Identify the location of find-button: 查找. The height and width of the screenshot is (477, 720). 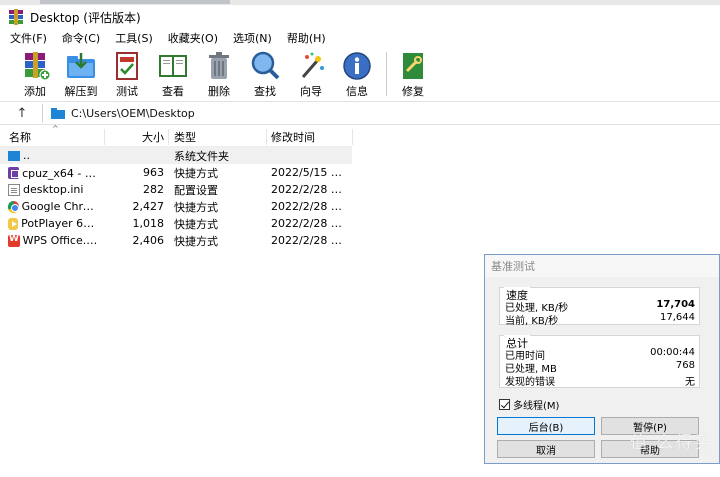
(265, 73).